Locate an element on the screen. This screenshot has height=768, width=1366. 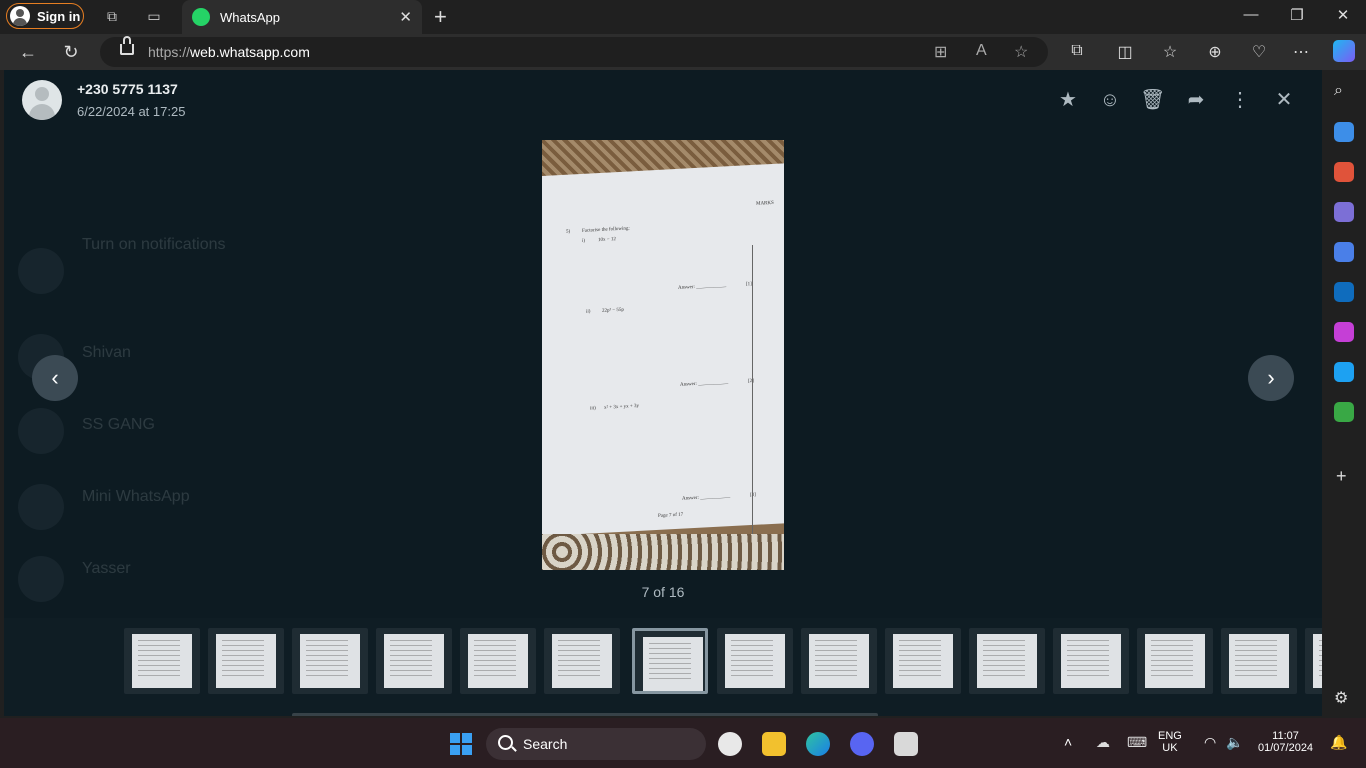
close-viewer-icon: ✕ is located at coordinates (1284, 100).